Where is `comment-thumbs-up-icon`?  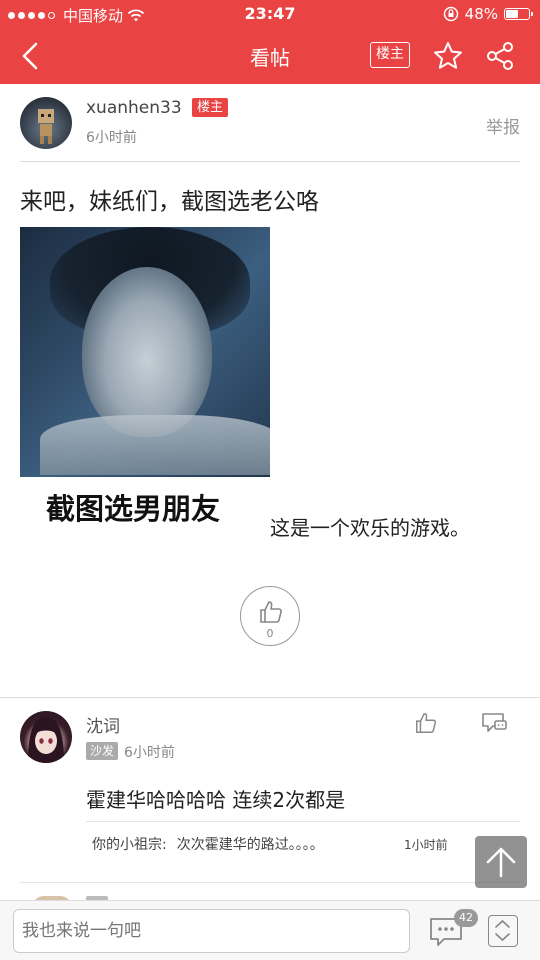 comment-thumbs-up-icon is located at coordinates (426, 723).